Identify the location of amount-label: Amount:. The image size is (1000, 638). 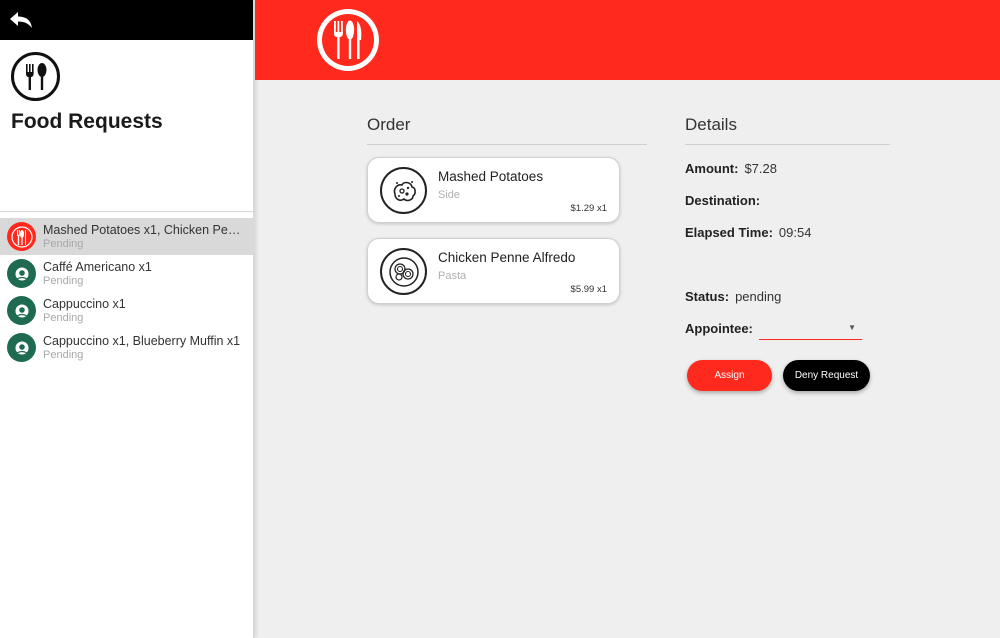
(712, 168).